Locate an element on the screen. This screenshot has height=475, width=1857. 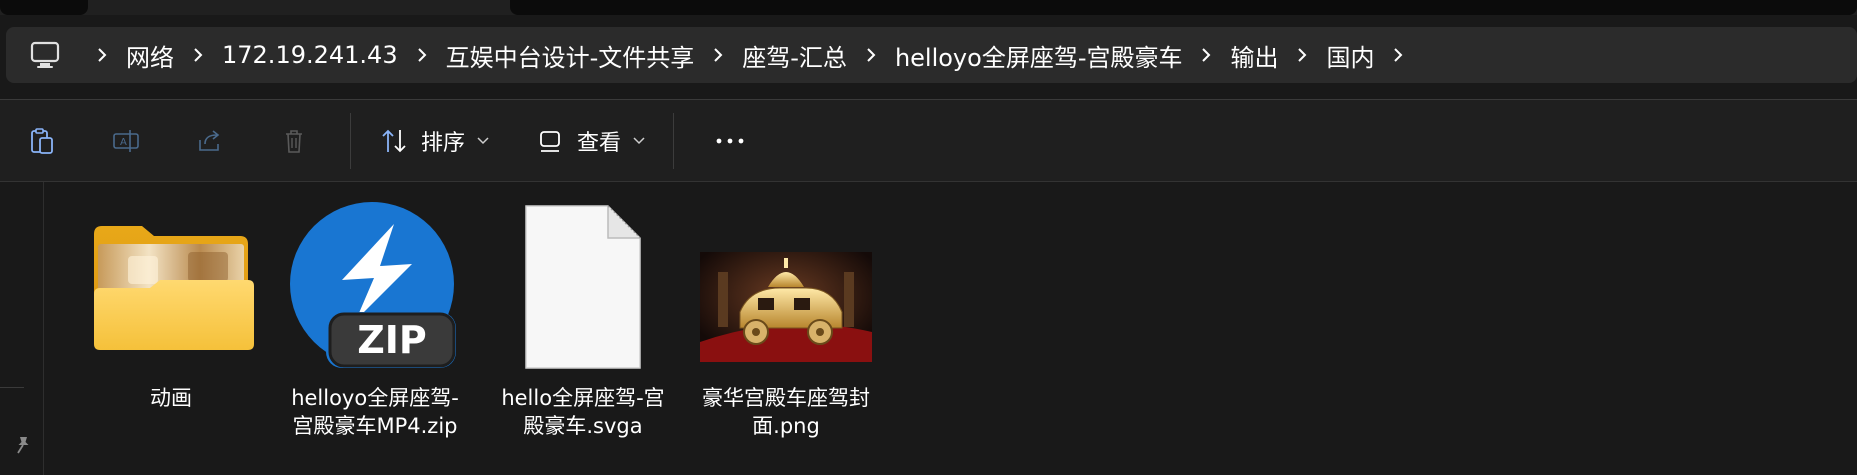
file-name: 豪华宫殿车座驾封 面.png is located at coordinates (786, 412).